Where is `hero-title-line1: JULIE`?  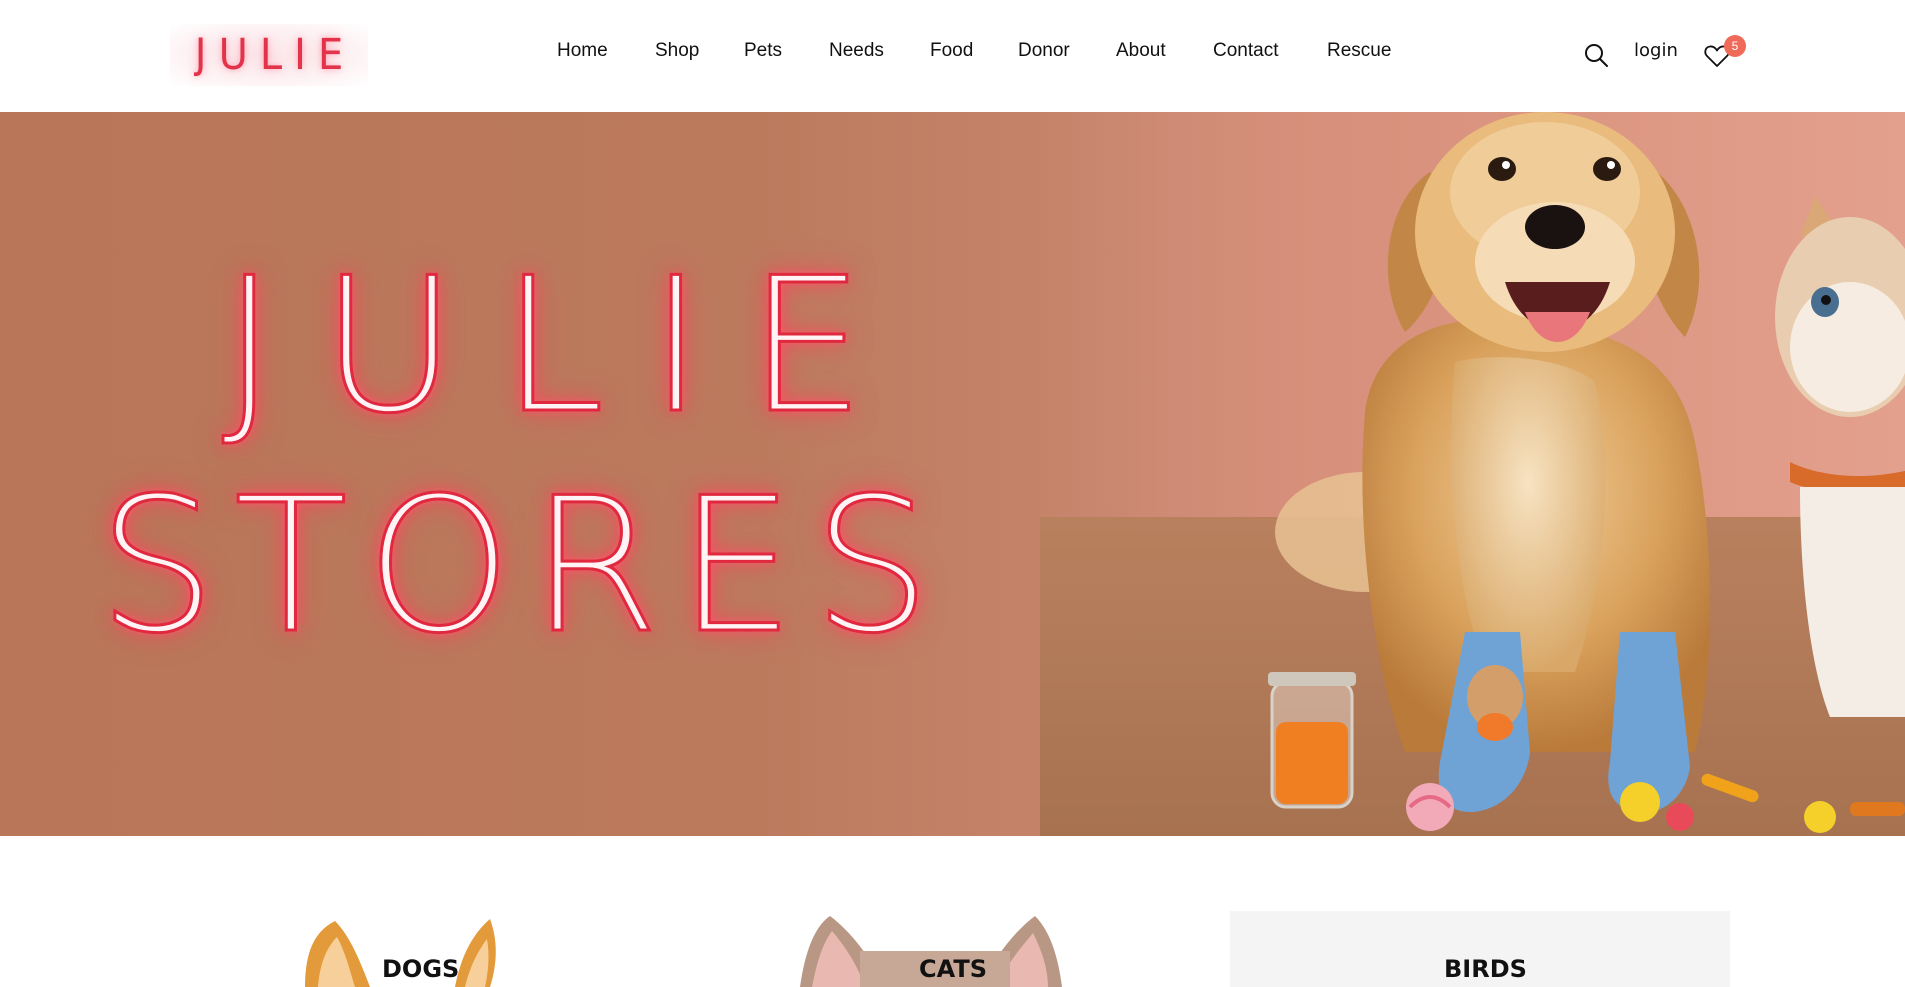 hero-title-line1: JULIE is located at coordinates (565, 346).